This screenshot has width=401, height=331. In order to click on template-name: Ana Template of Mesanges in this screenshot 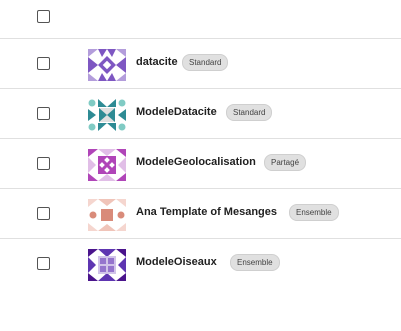, I will do `click(206, 212)`.